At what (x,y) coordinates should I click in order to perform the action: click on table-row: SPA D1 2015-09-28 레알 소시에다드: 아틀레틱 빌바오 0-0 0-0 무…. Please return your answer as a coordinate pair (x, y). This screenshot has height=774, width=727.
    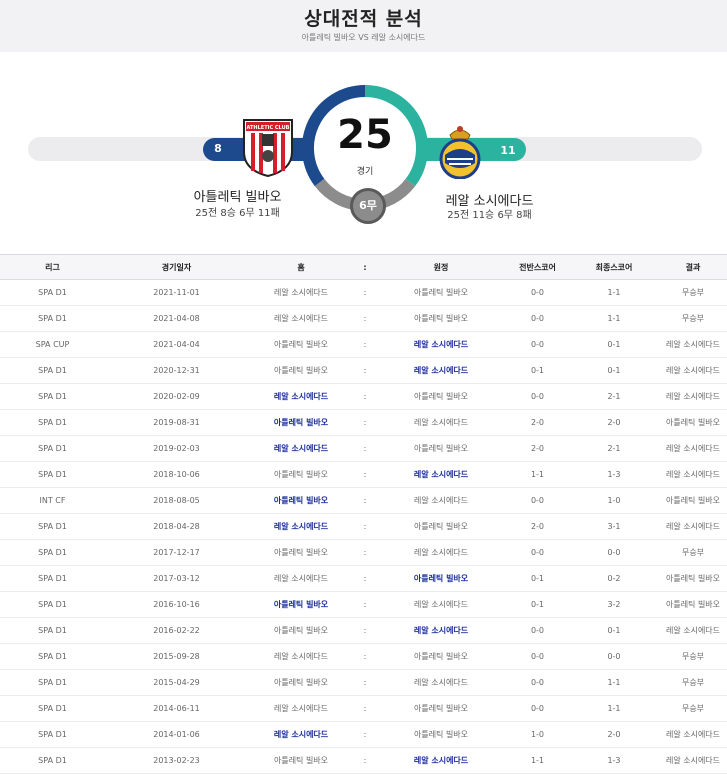
    Looking at the image, I should click on (363, 657).